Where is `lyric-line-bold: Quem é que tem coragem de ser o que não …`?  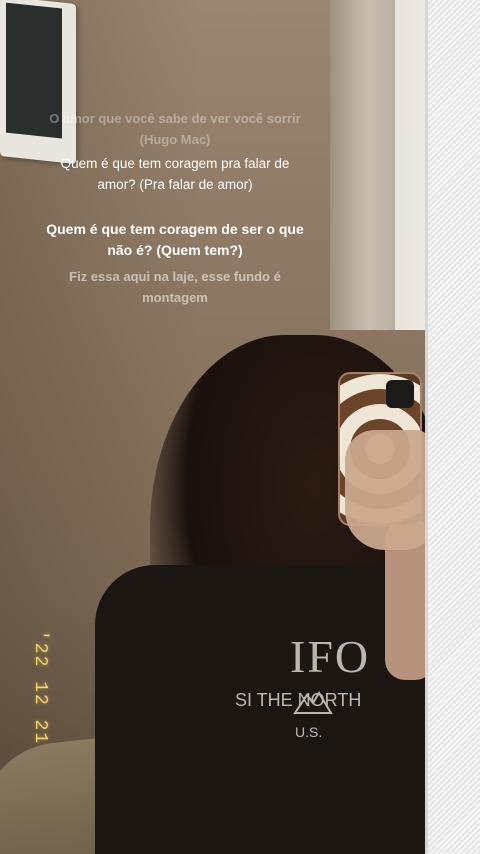 lyric-line-bold: Quem é que tem coragem de ser o que não … is located at coordinates (175, 239).